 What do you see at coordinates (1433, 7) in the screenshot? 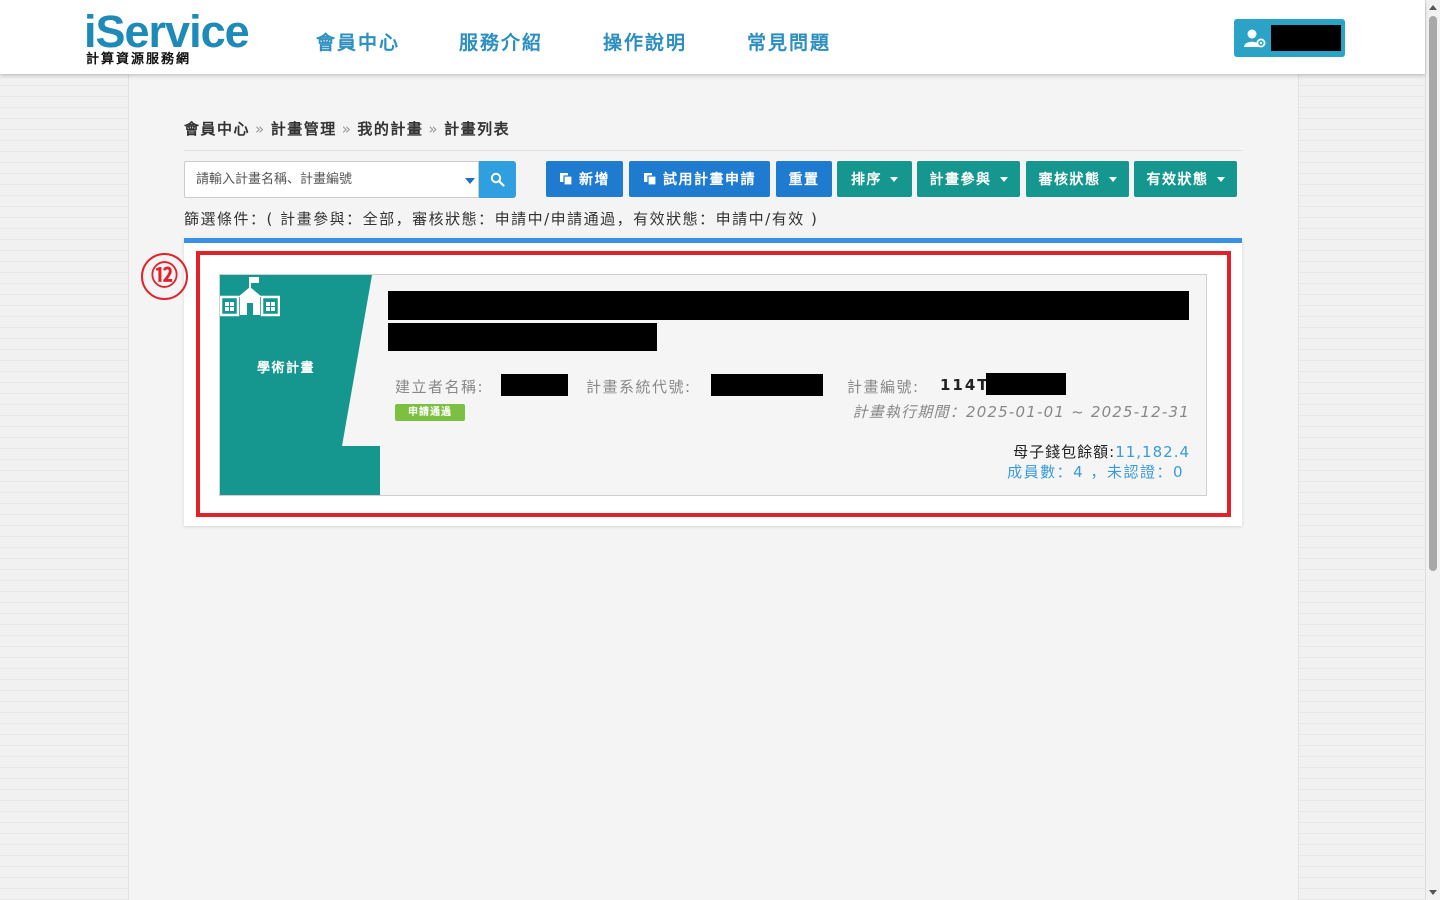
I see `scroll-up-arrow-icon` at bounding box center [1433, 7].